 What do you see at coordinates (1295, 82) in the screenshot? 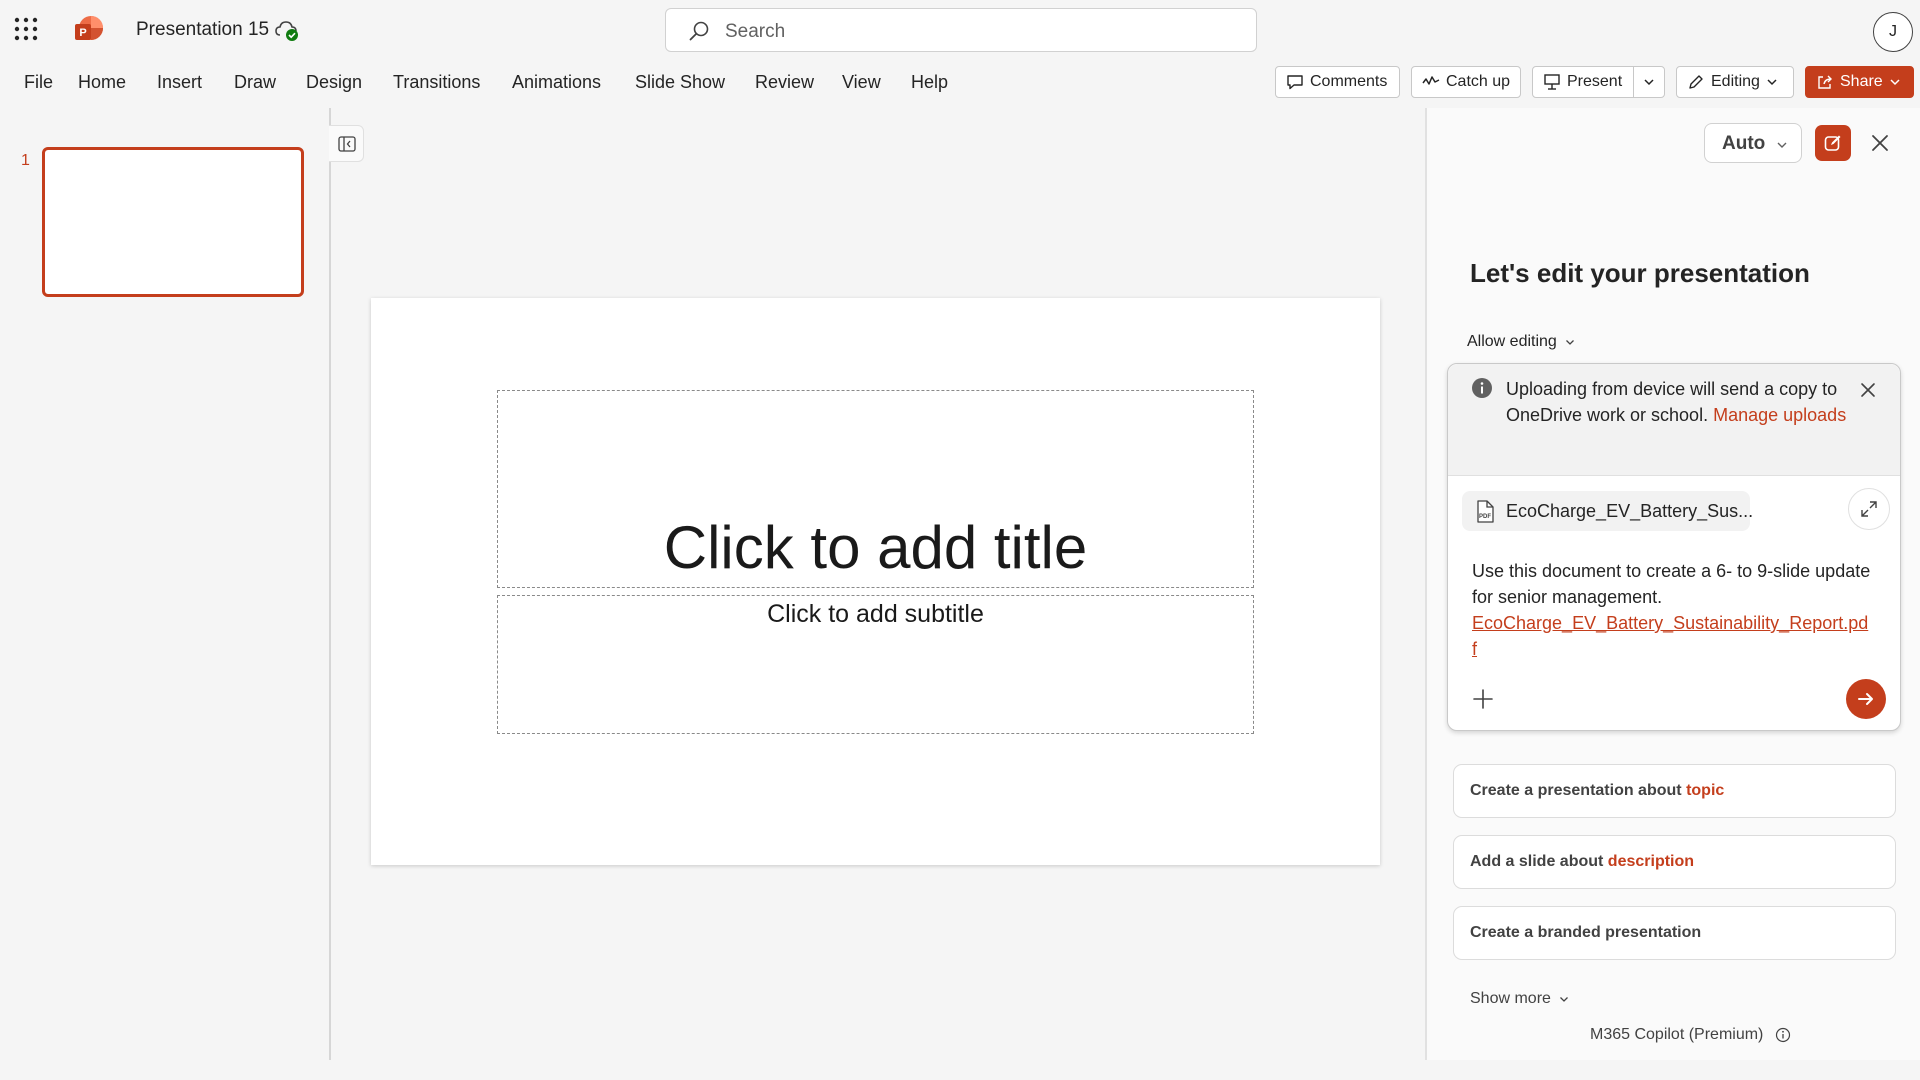
I see `comment-icon` at bounding box center [1295, 82].